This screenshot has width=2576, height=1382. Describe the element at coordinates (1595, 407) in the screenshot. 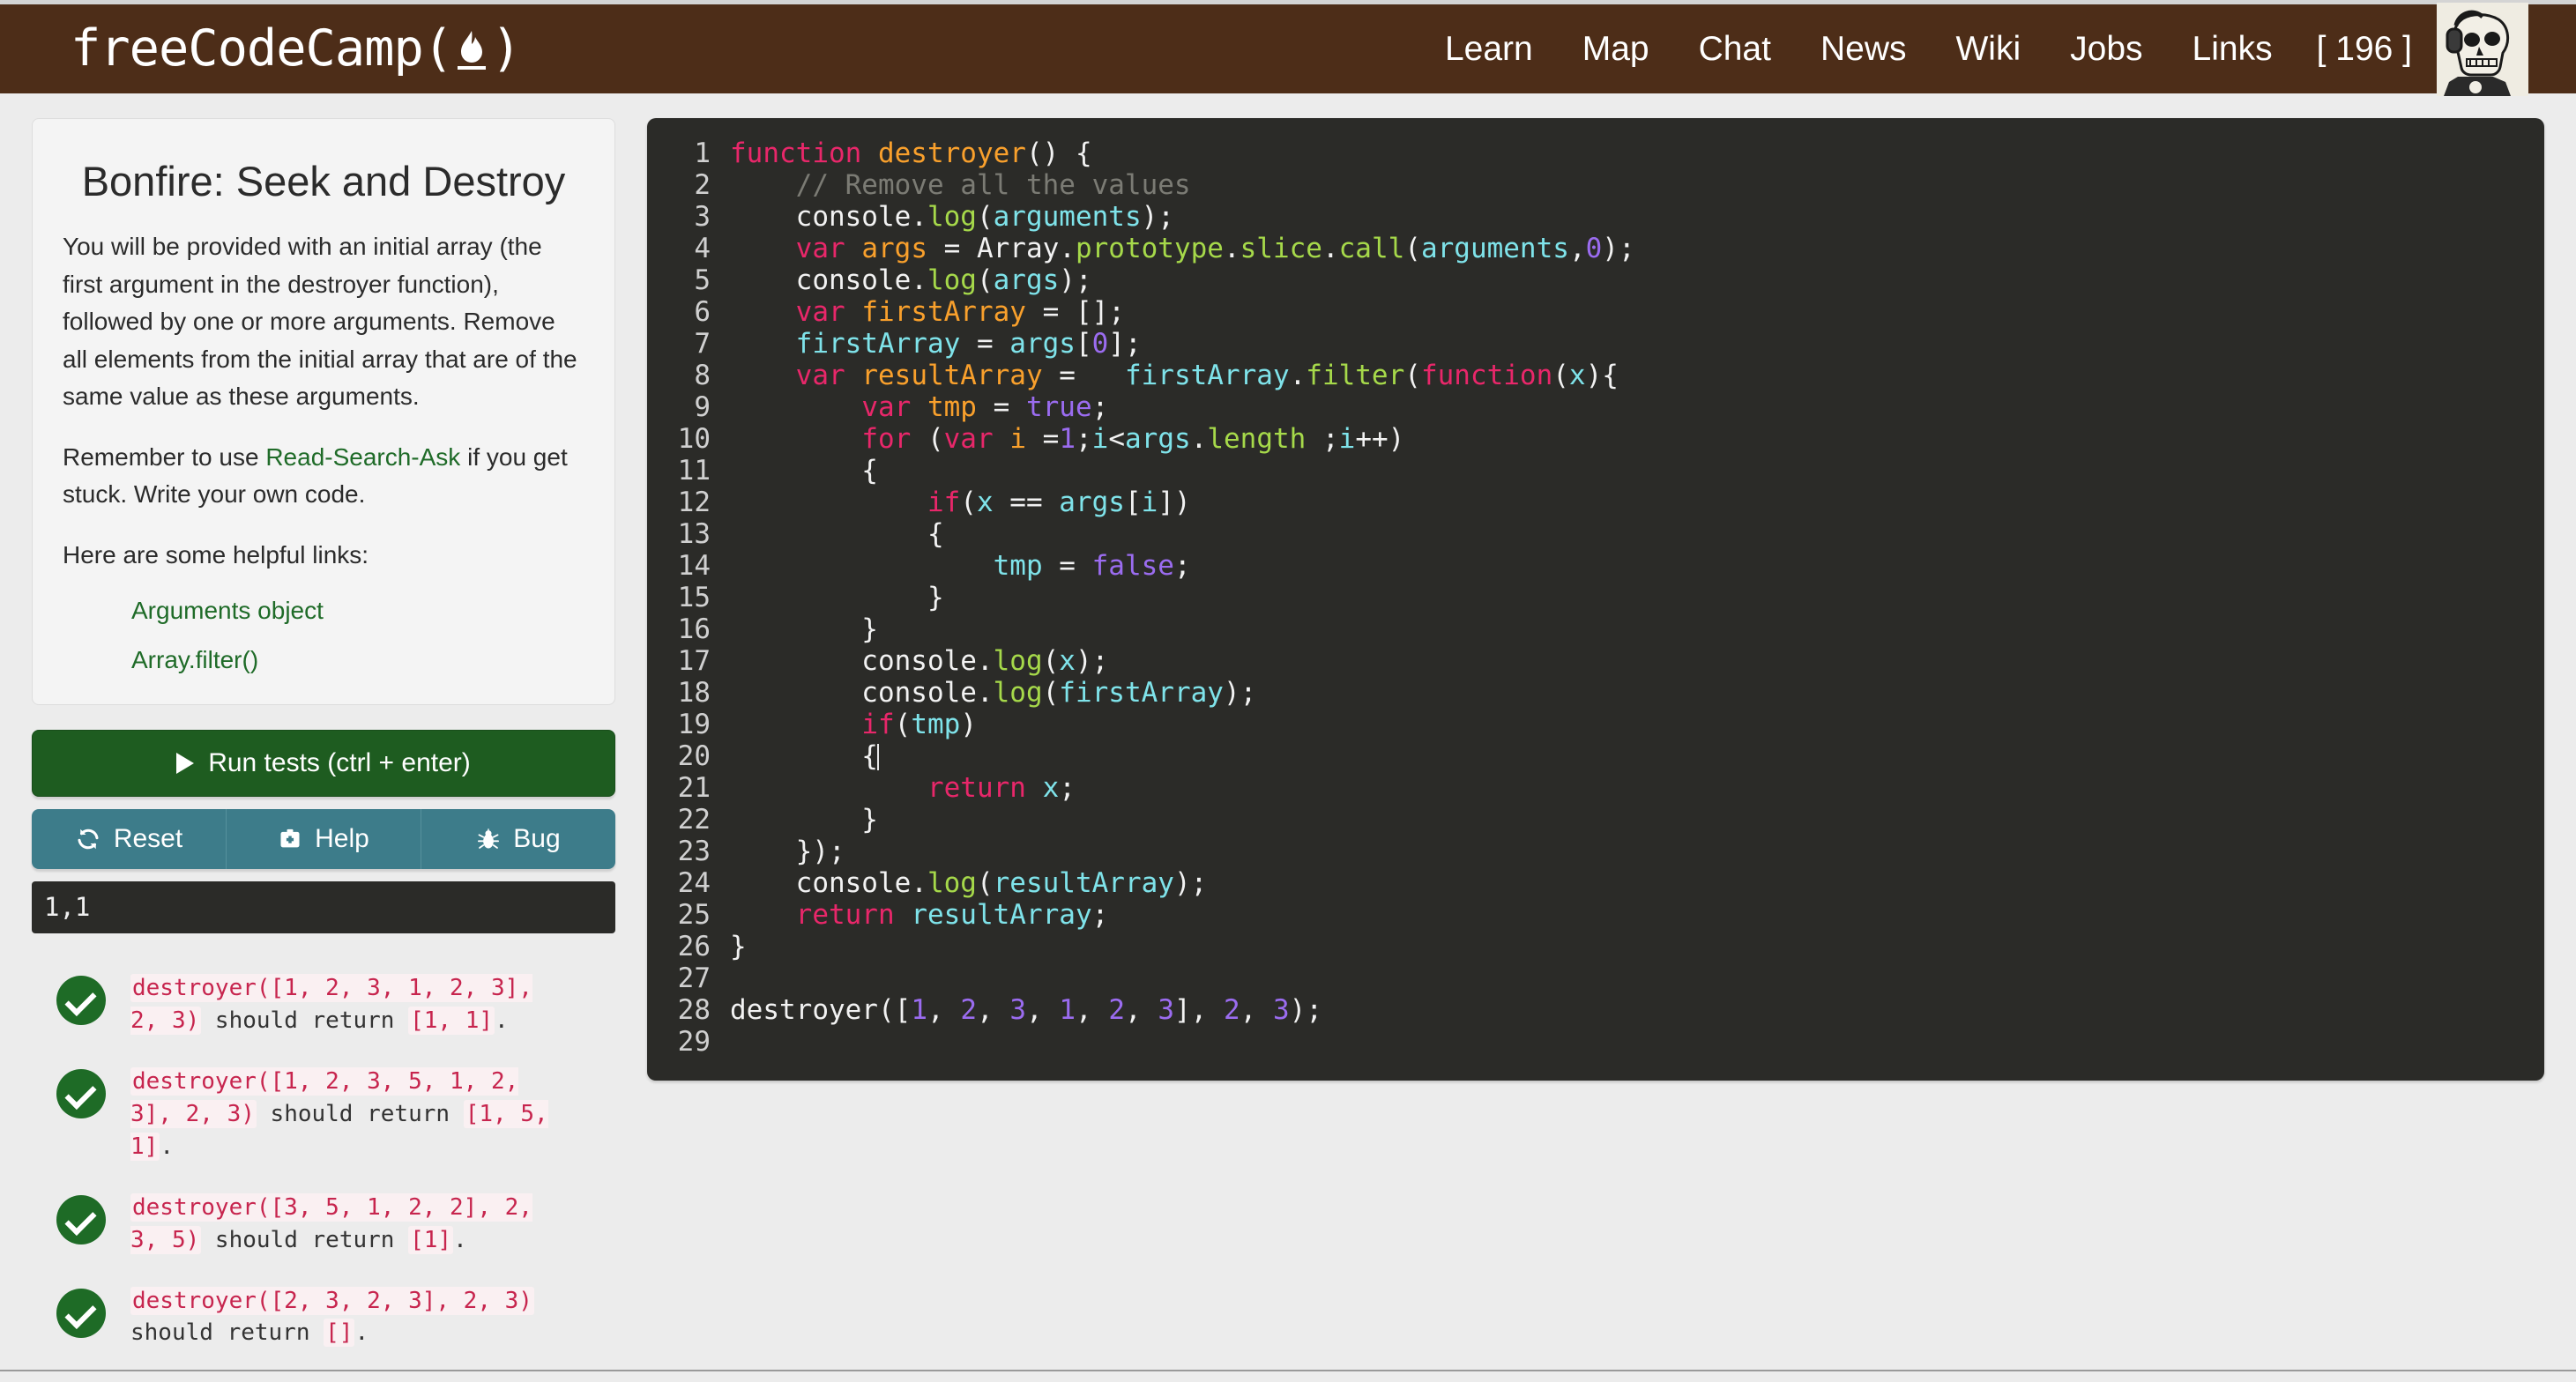

I see `code-line: 9 var tmp = true;` at that location.